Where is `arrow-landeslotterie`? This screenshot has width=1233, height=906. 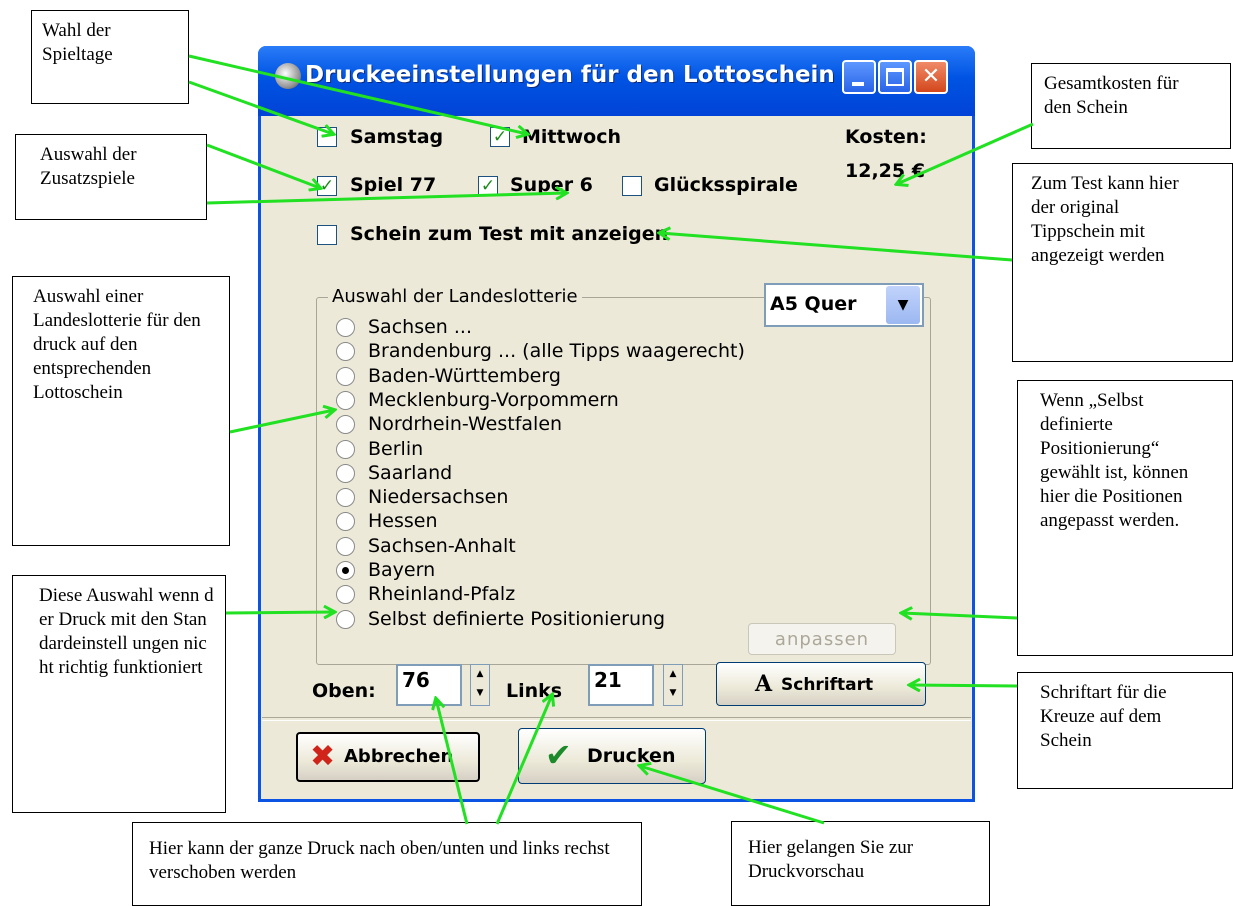 arrow-landeslotterie is located at coordinates (281, 422).